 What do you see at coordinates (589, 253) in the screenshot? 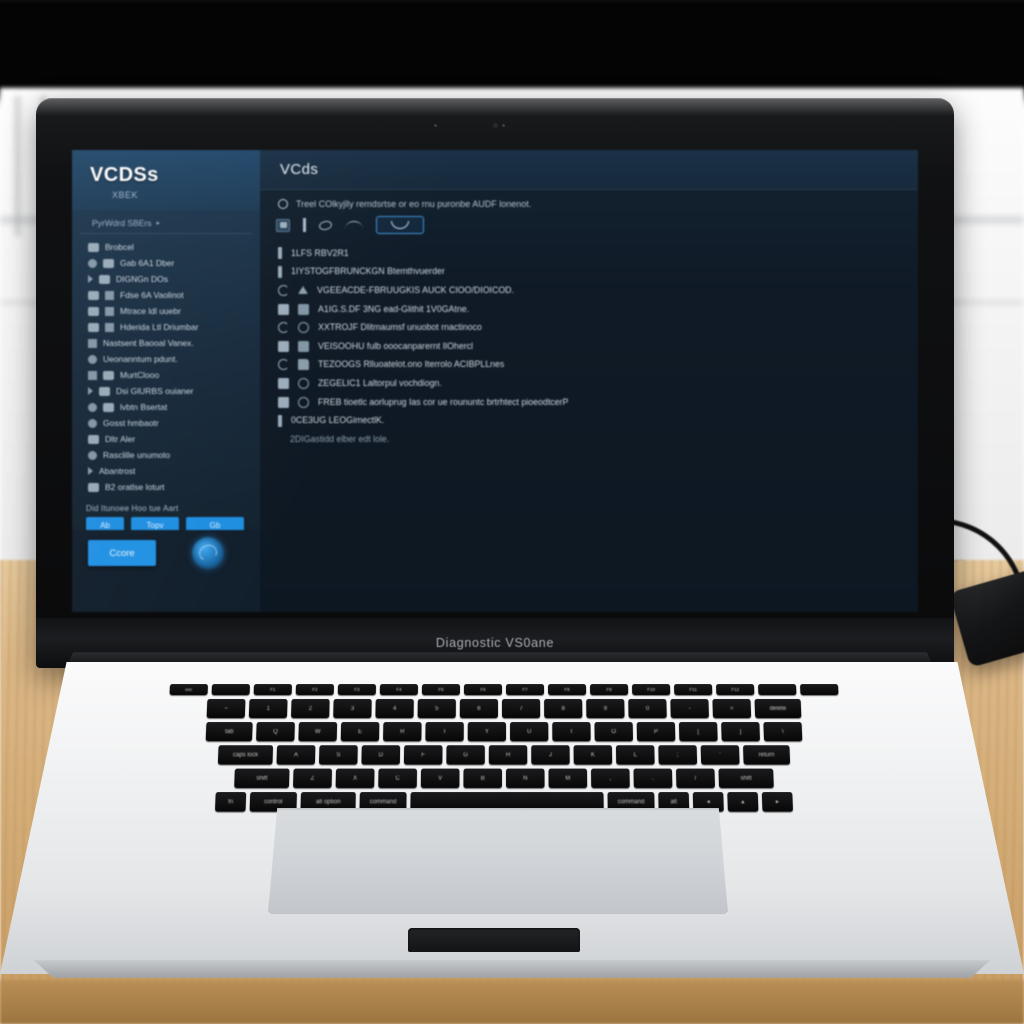
I see `result-row-0: 1LFS RBV2R1` at bounding box center [589, 253].